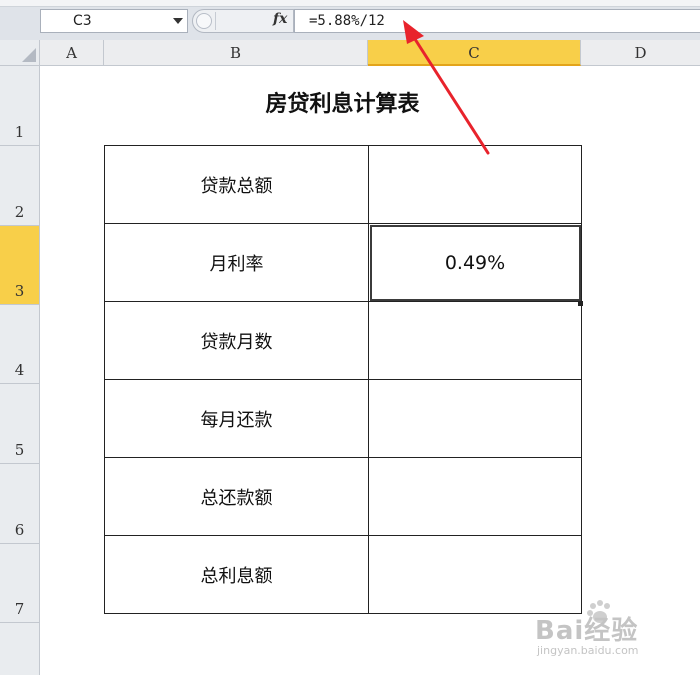 The width and height of the screenshot is (700, 675). I want to click on row-header-blank, so click(20, 649).